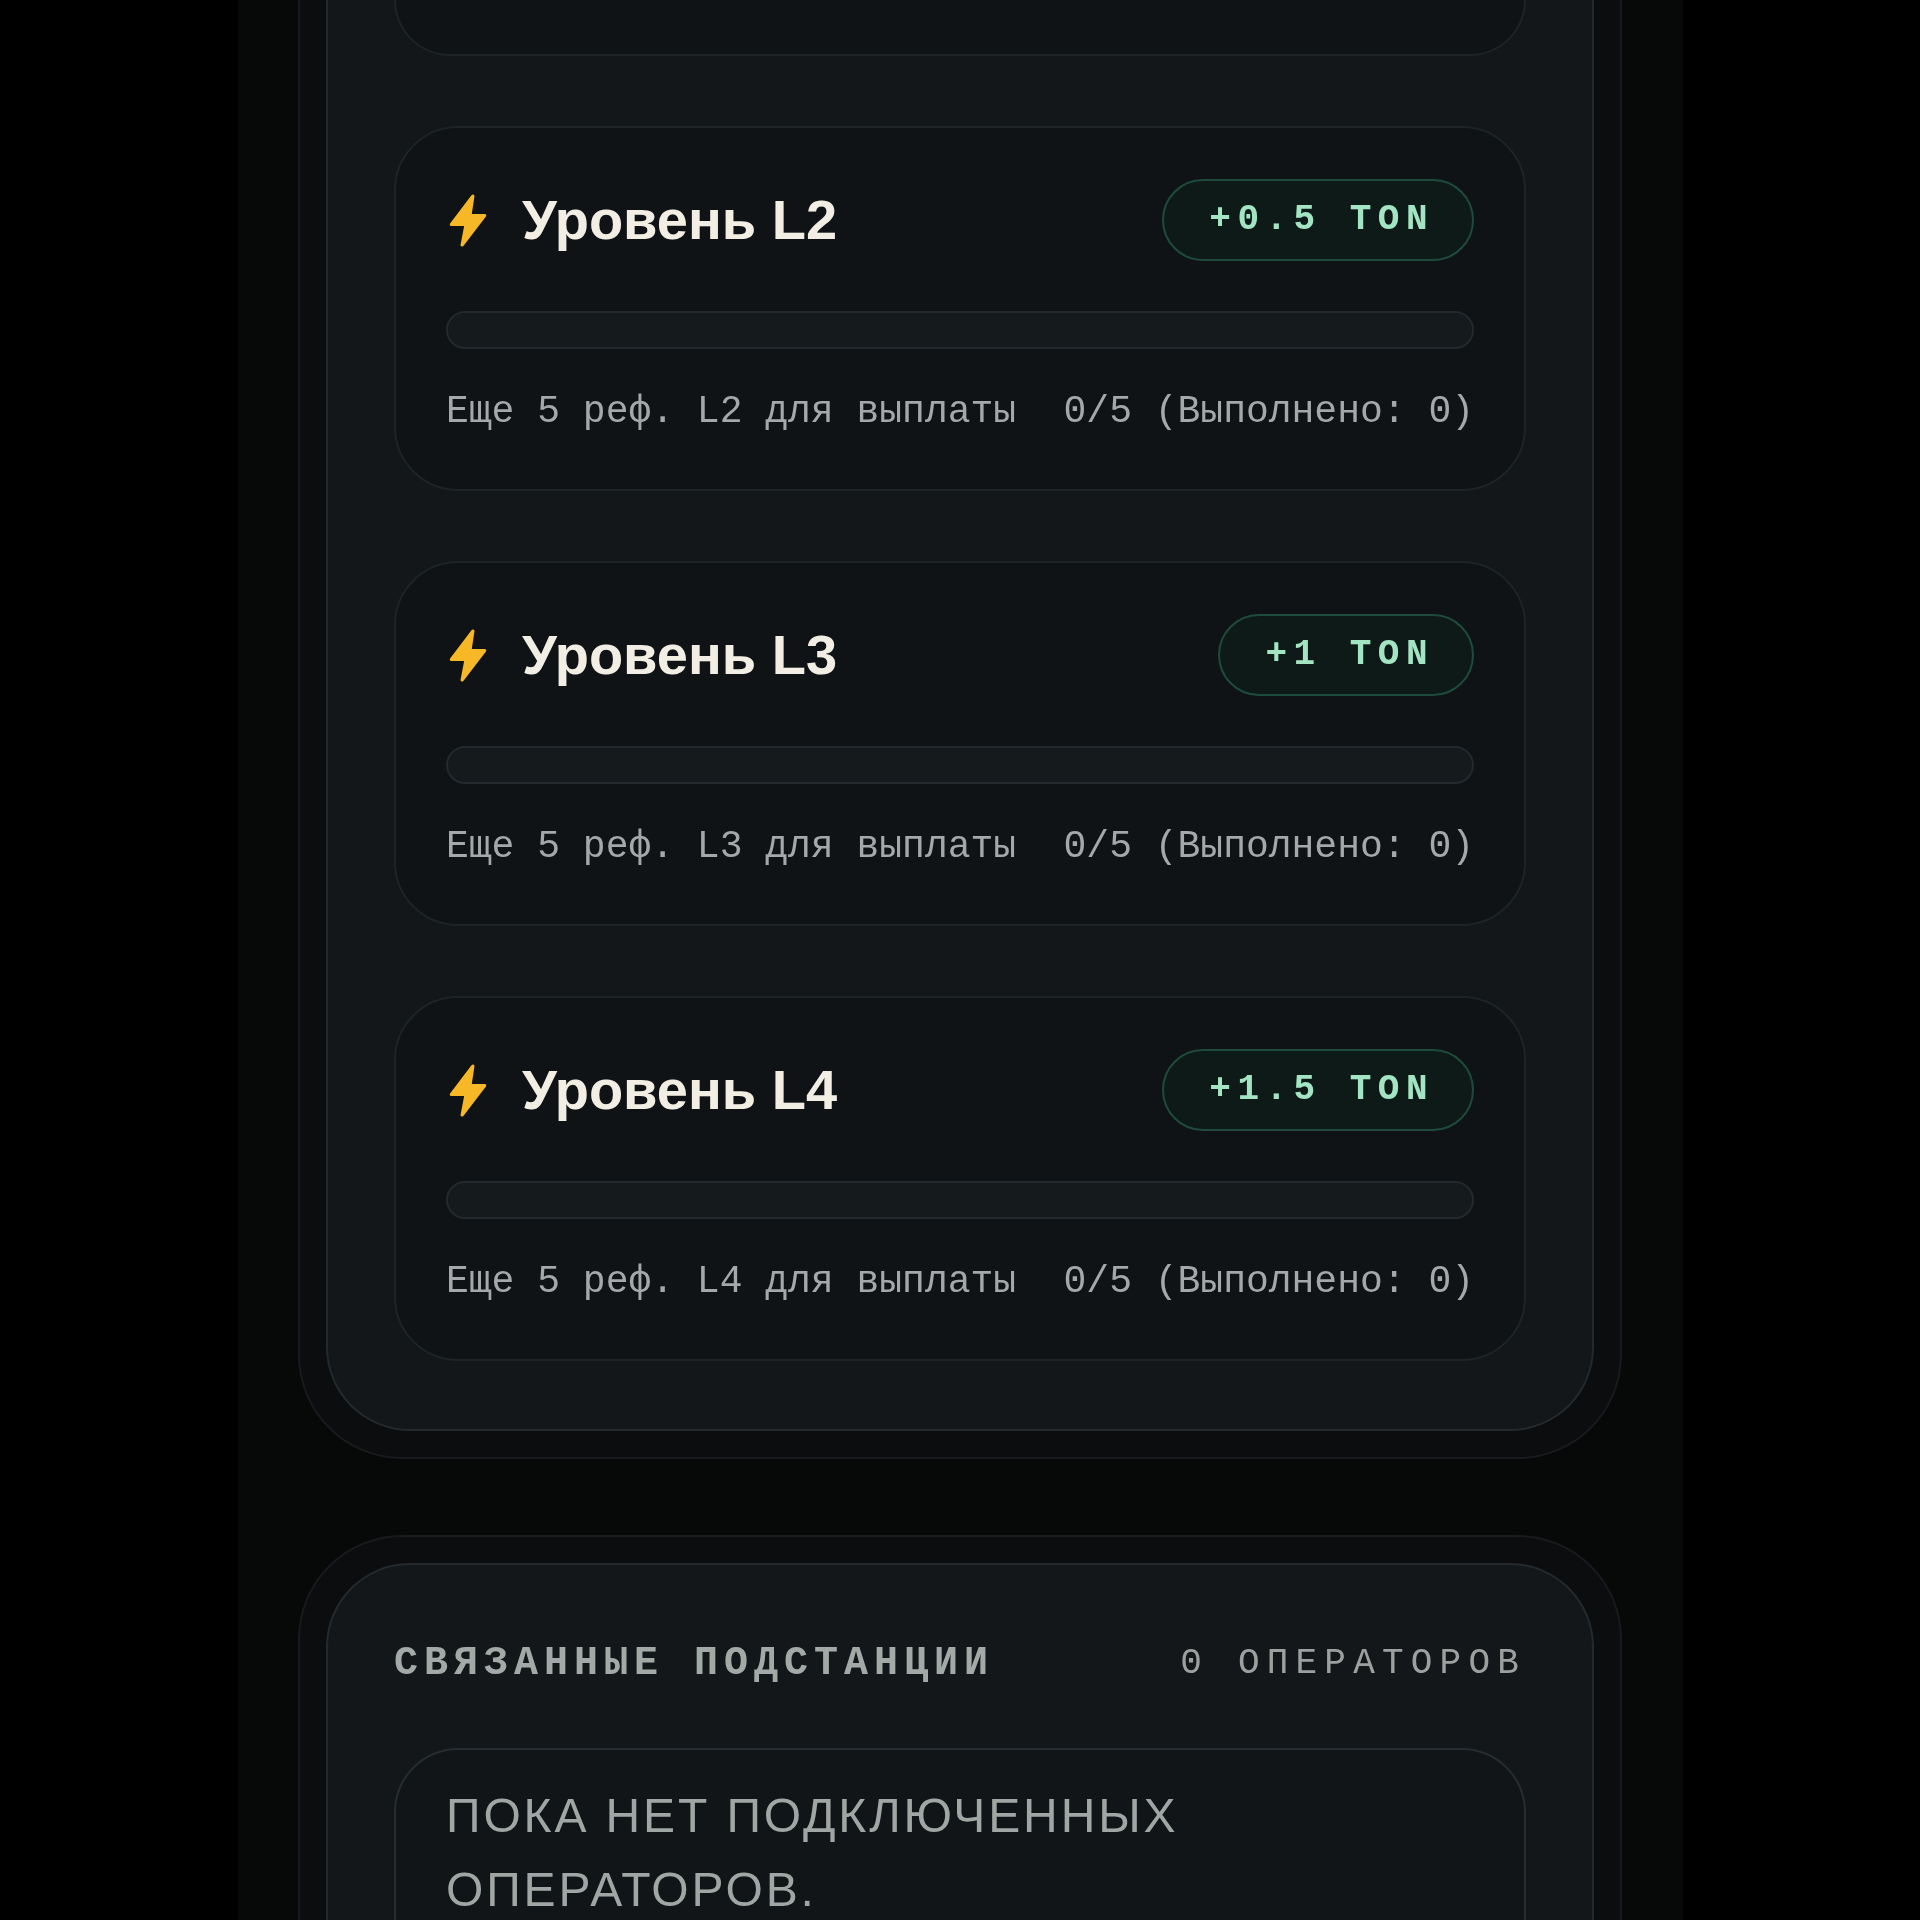 The image size is (1920, 1920). Describe the element at coordinates (731, 412) in the screenshot. I see `remaining-text: Еще 5 реф. L2 для выплаты` at that location.